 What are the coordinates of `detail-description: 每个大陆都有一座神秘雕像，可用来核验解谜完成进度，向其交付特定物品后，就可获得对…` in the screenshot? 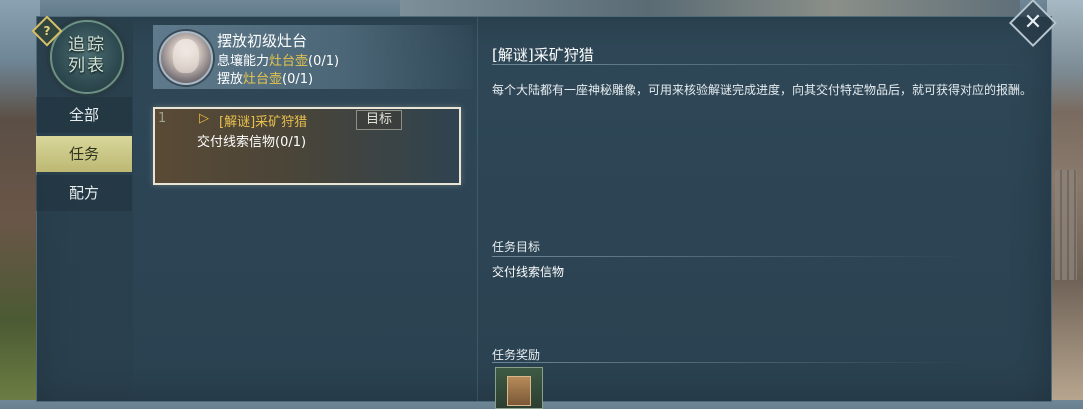 It's located at (762, 90).